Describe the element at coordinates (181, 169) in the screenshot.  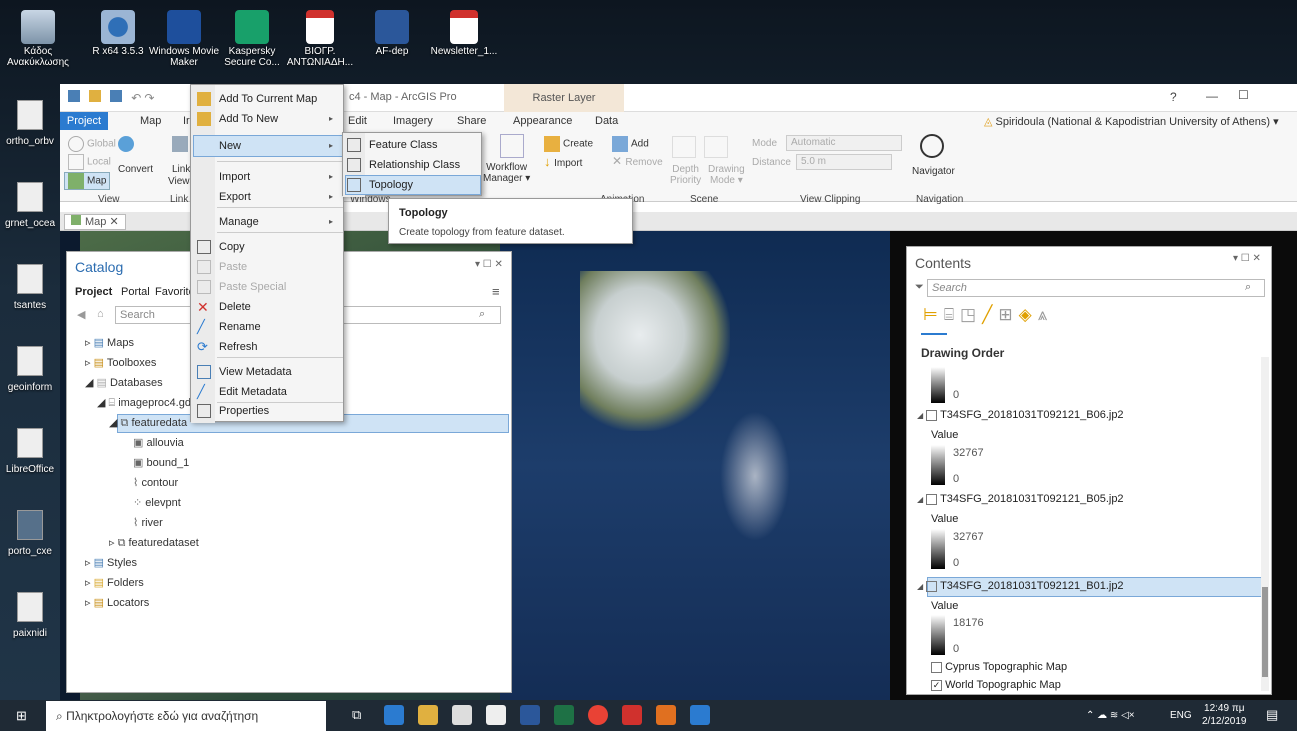
I see `link-button: Link` at that location.